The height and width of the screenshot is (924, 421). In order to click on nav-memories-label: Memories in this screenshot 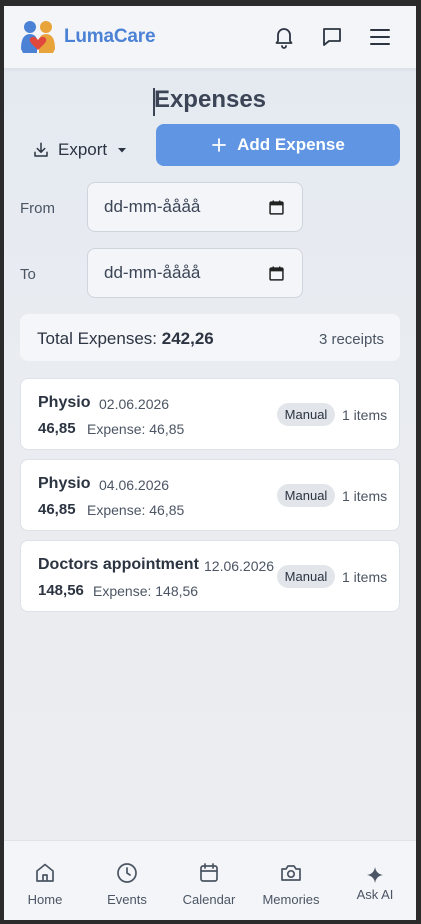, I will do `click(291, 899)`.